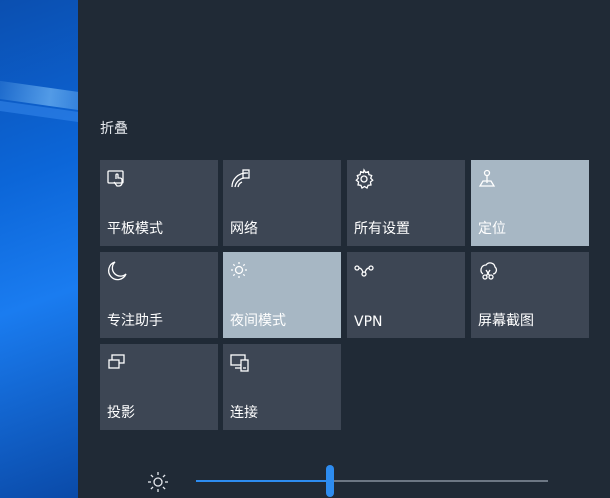 Image resolution: width=610 pixels, height=498 pixels. Describe the element at coordinates (406, 203) in the screenshot. I see `tile-all-settings: 所有设置` at that location.